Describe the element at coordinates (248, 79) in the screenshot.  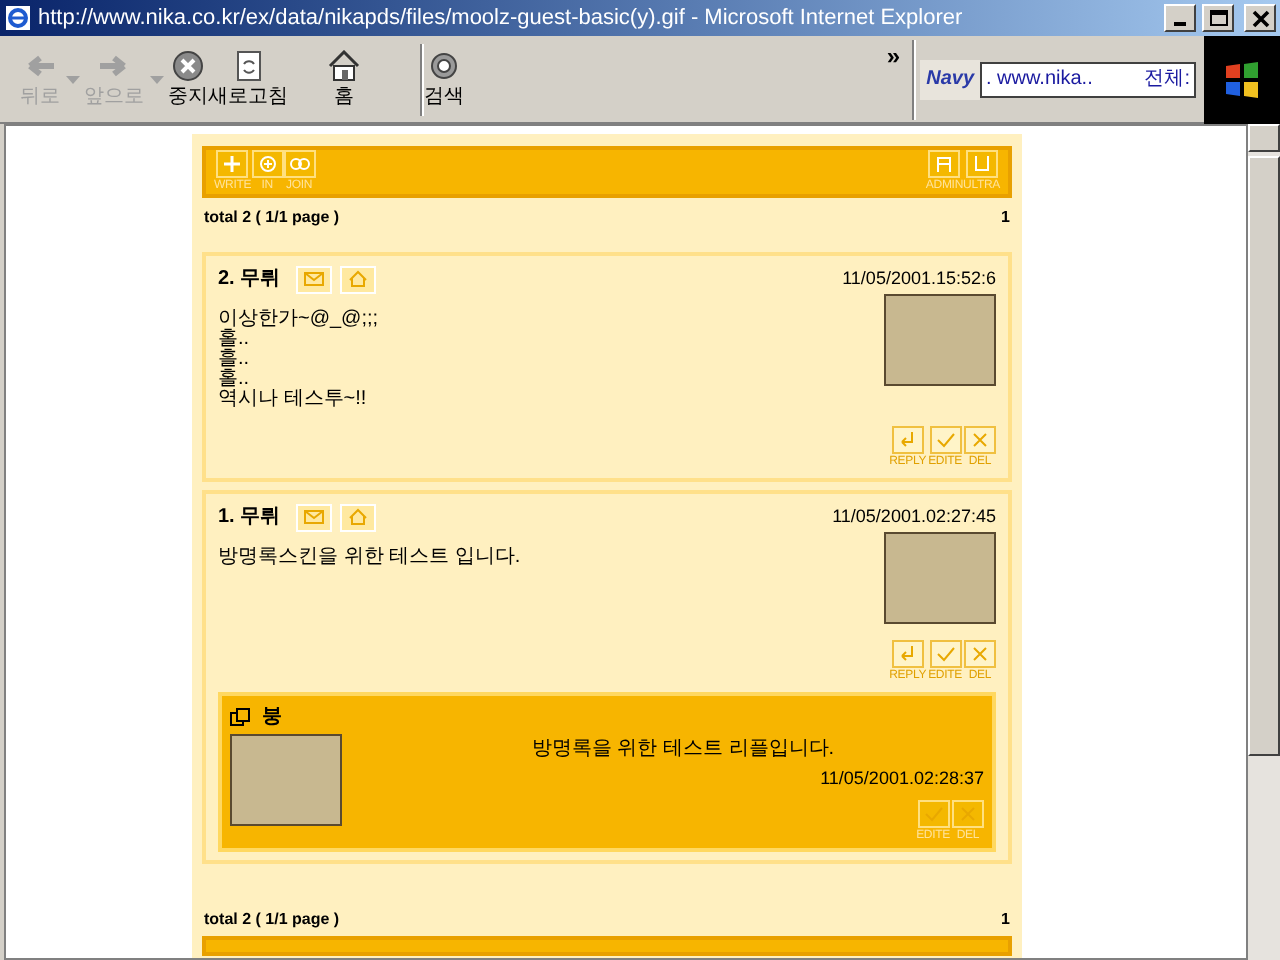
I see `refresh-button: 새로고침` at that location.